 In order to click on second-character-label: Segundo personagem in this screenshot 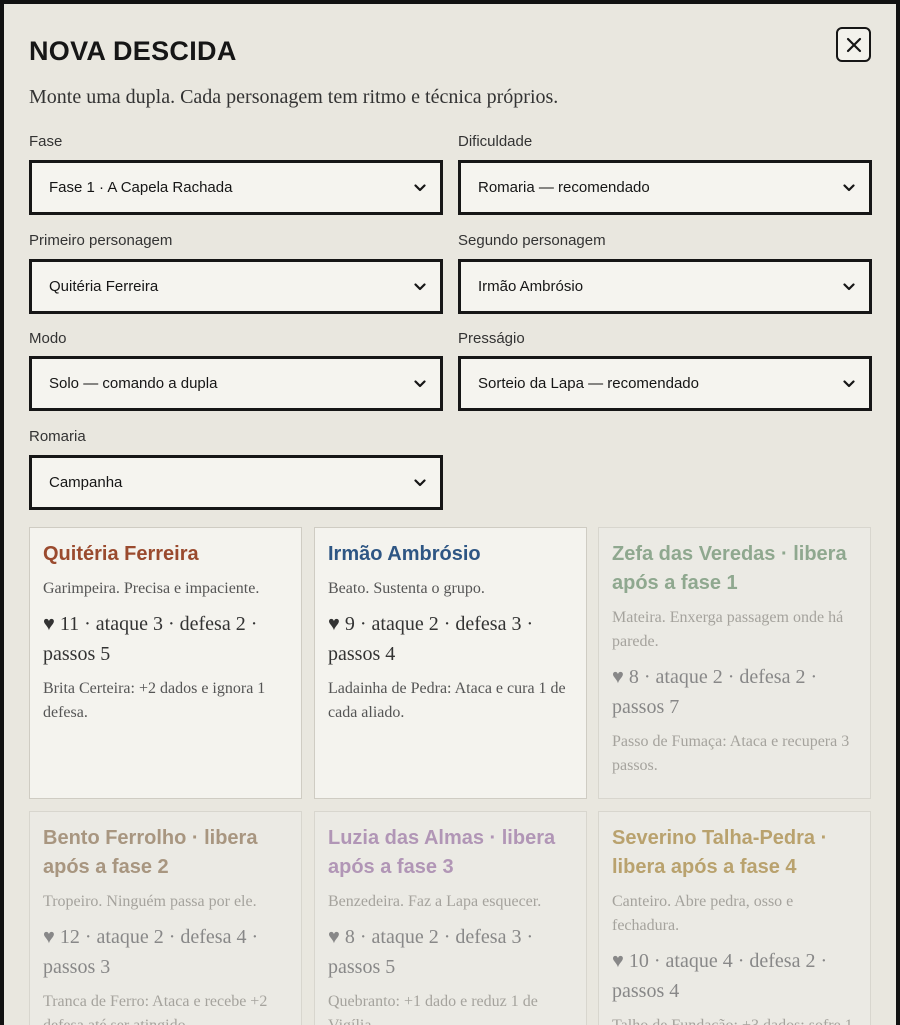, I will do `click(532, 240)`.